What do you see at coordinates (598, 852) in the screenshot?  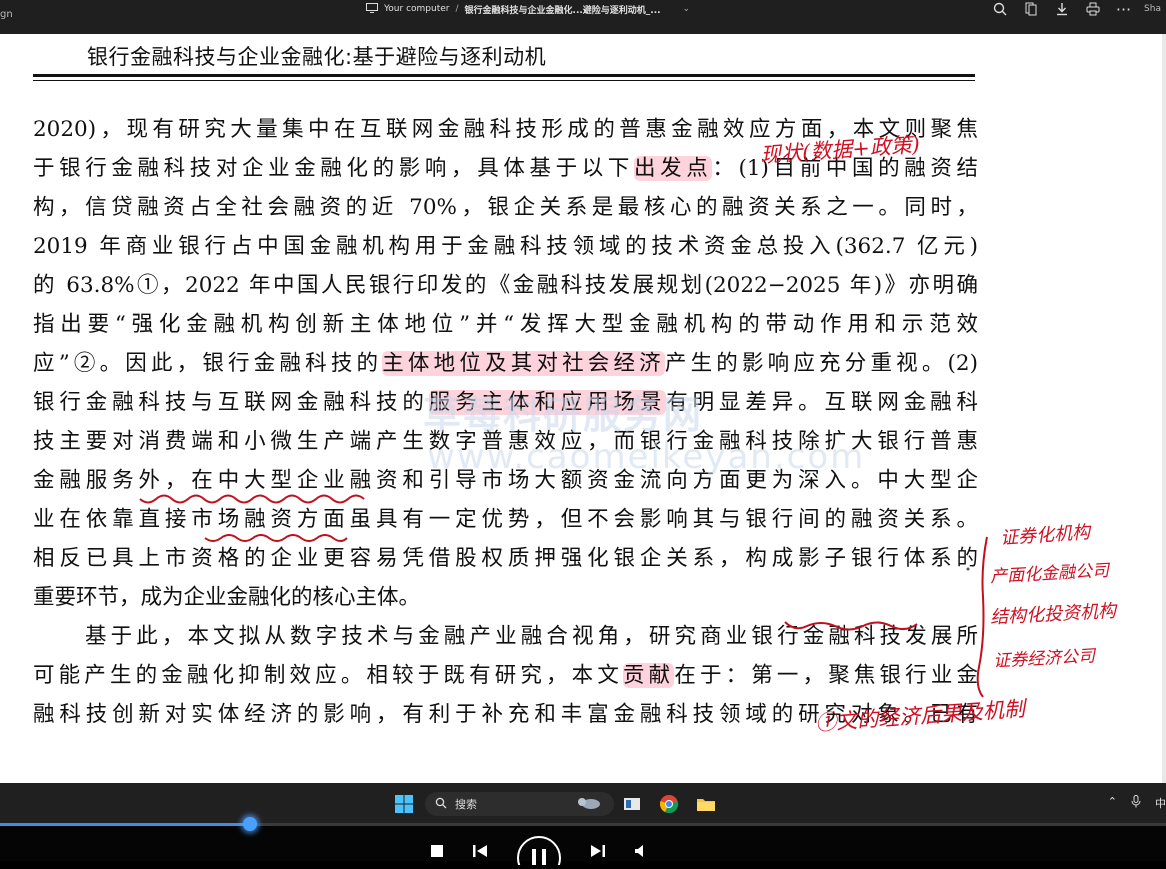 I see `skip-forward-icon` at bounding box center [598, 852].